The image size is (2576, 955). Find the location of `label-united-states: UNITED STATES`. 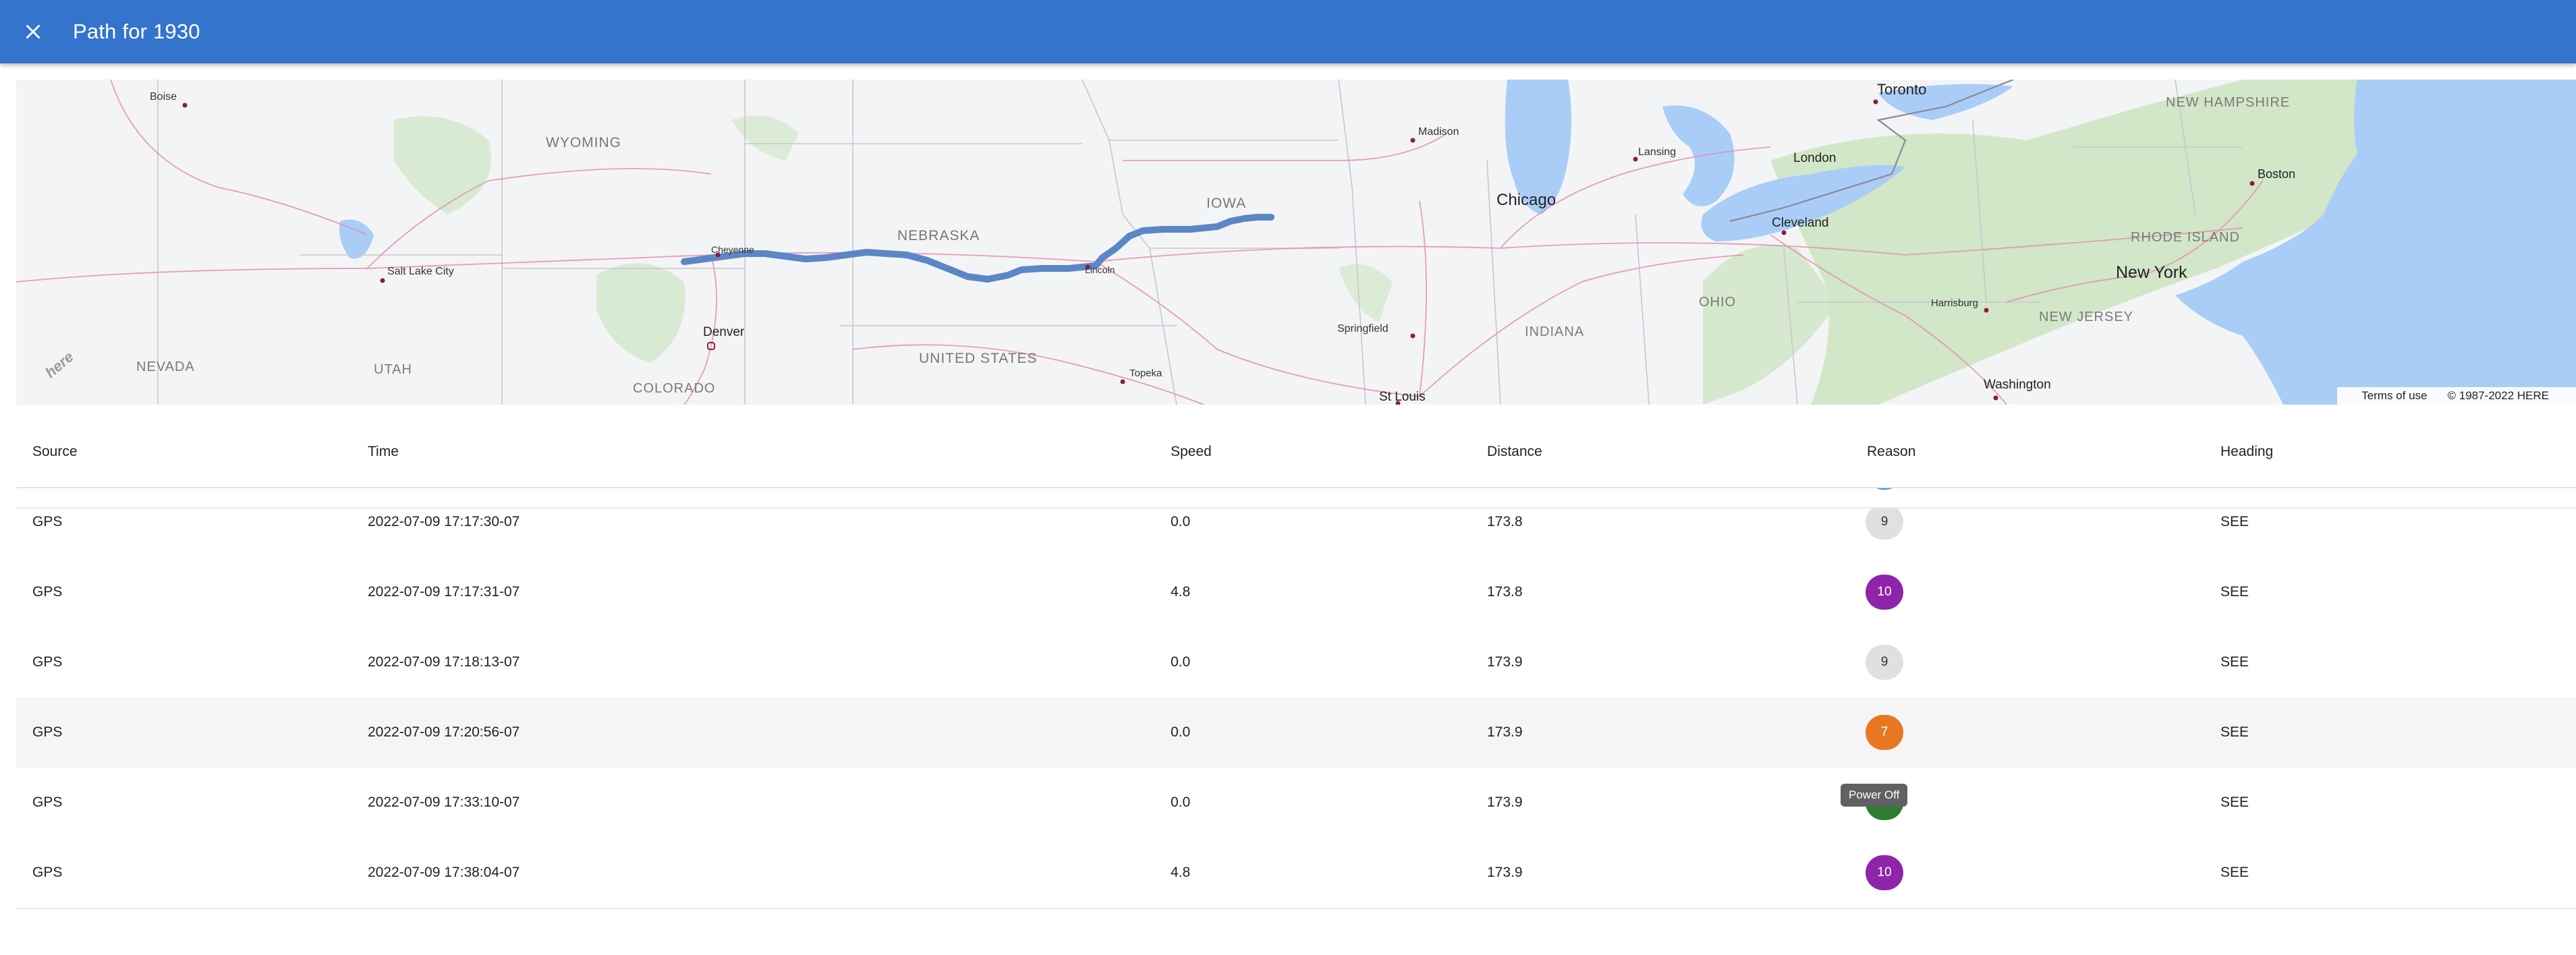

label-united-states: UNITED STATES is located at coordinates (978, 358).